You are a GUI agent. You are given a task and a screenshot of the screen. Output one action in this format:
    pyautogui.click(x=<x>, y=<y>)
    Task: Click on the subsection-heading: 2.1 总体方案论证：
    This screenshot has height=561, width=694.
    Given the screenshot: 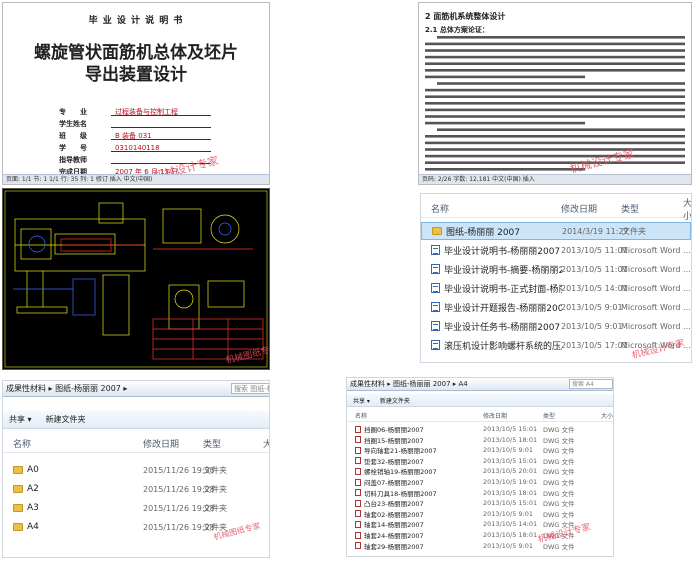 What is the action you would take?
    pyautogui.click(x=457, y=30)
    